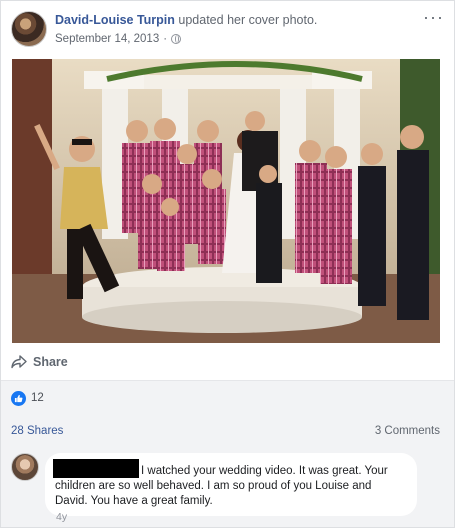  What do you see at coordinates (25, 467) in the screenshot?
I see `commenter-avatar` at bounding box center [25, 467].